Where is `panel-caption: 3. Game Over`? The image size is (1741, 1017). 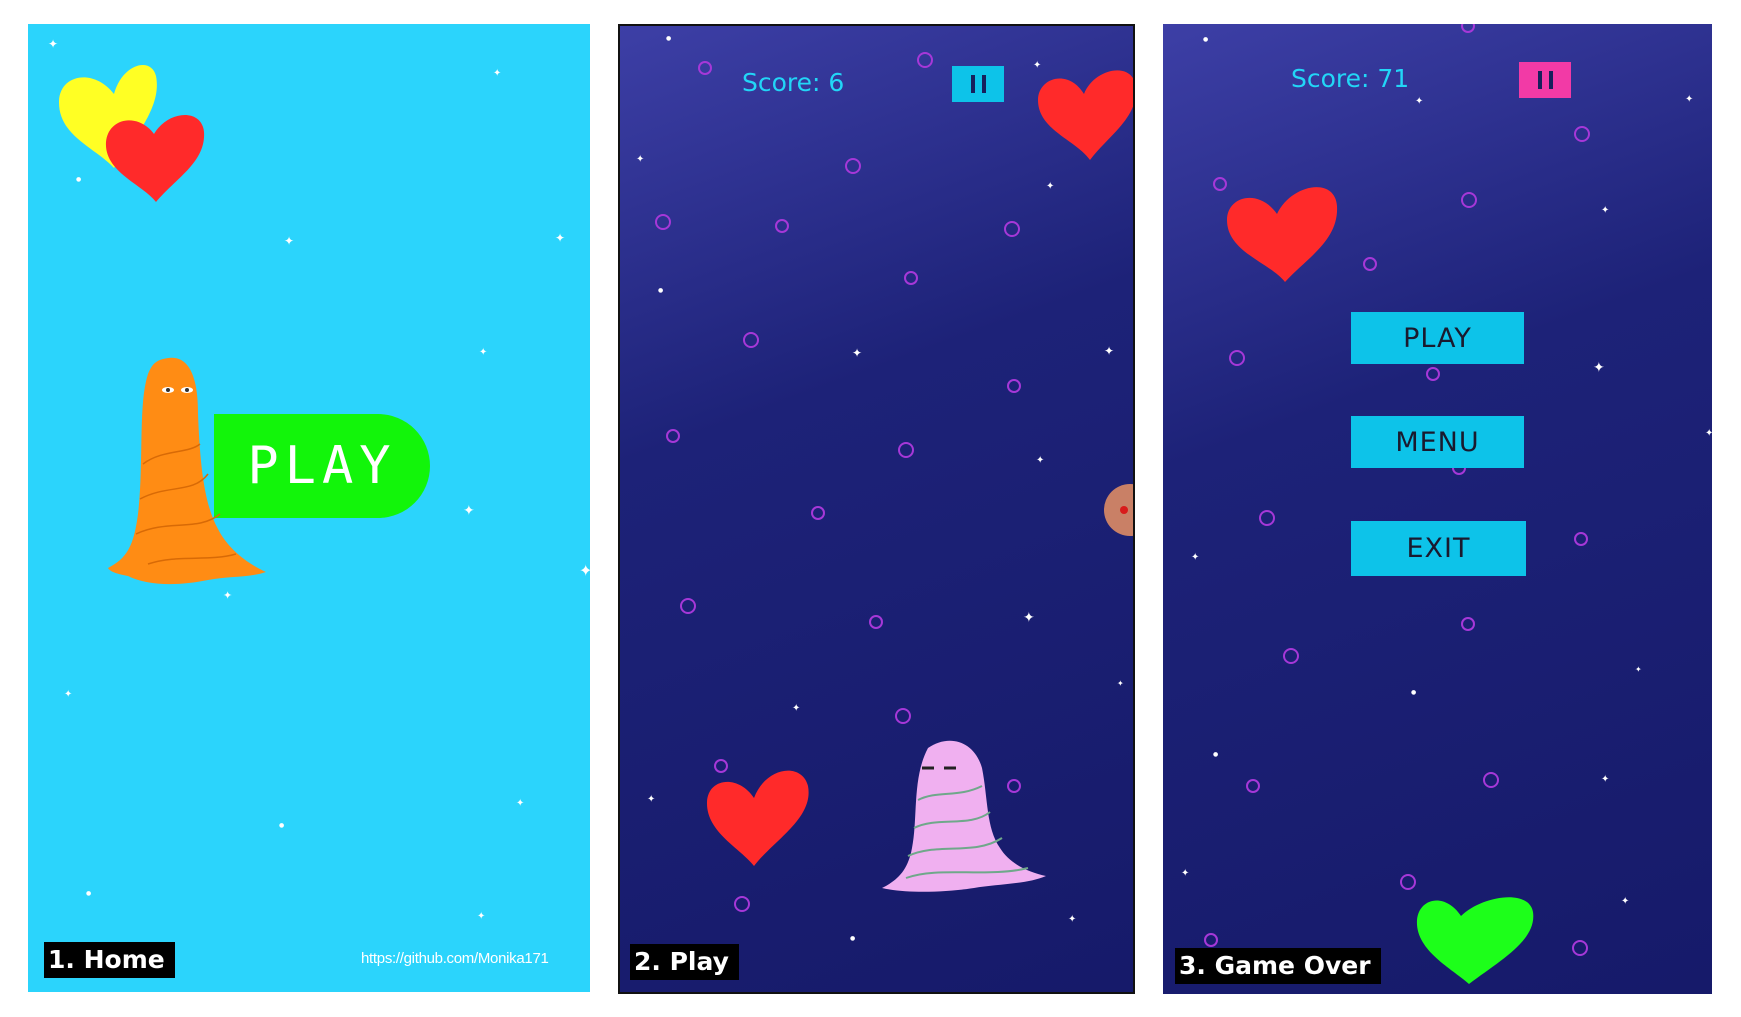 panel-caption: 3. Game Over is located at coordinates (1278, 966).